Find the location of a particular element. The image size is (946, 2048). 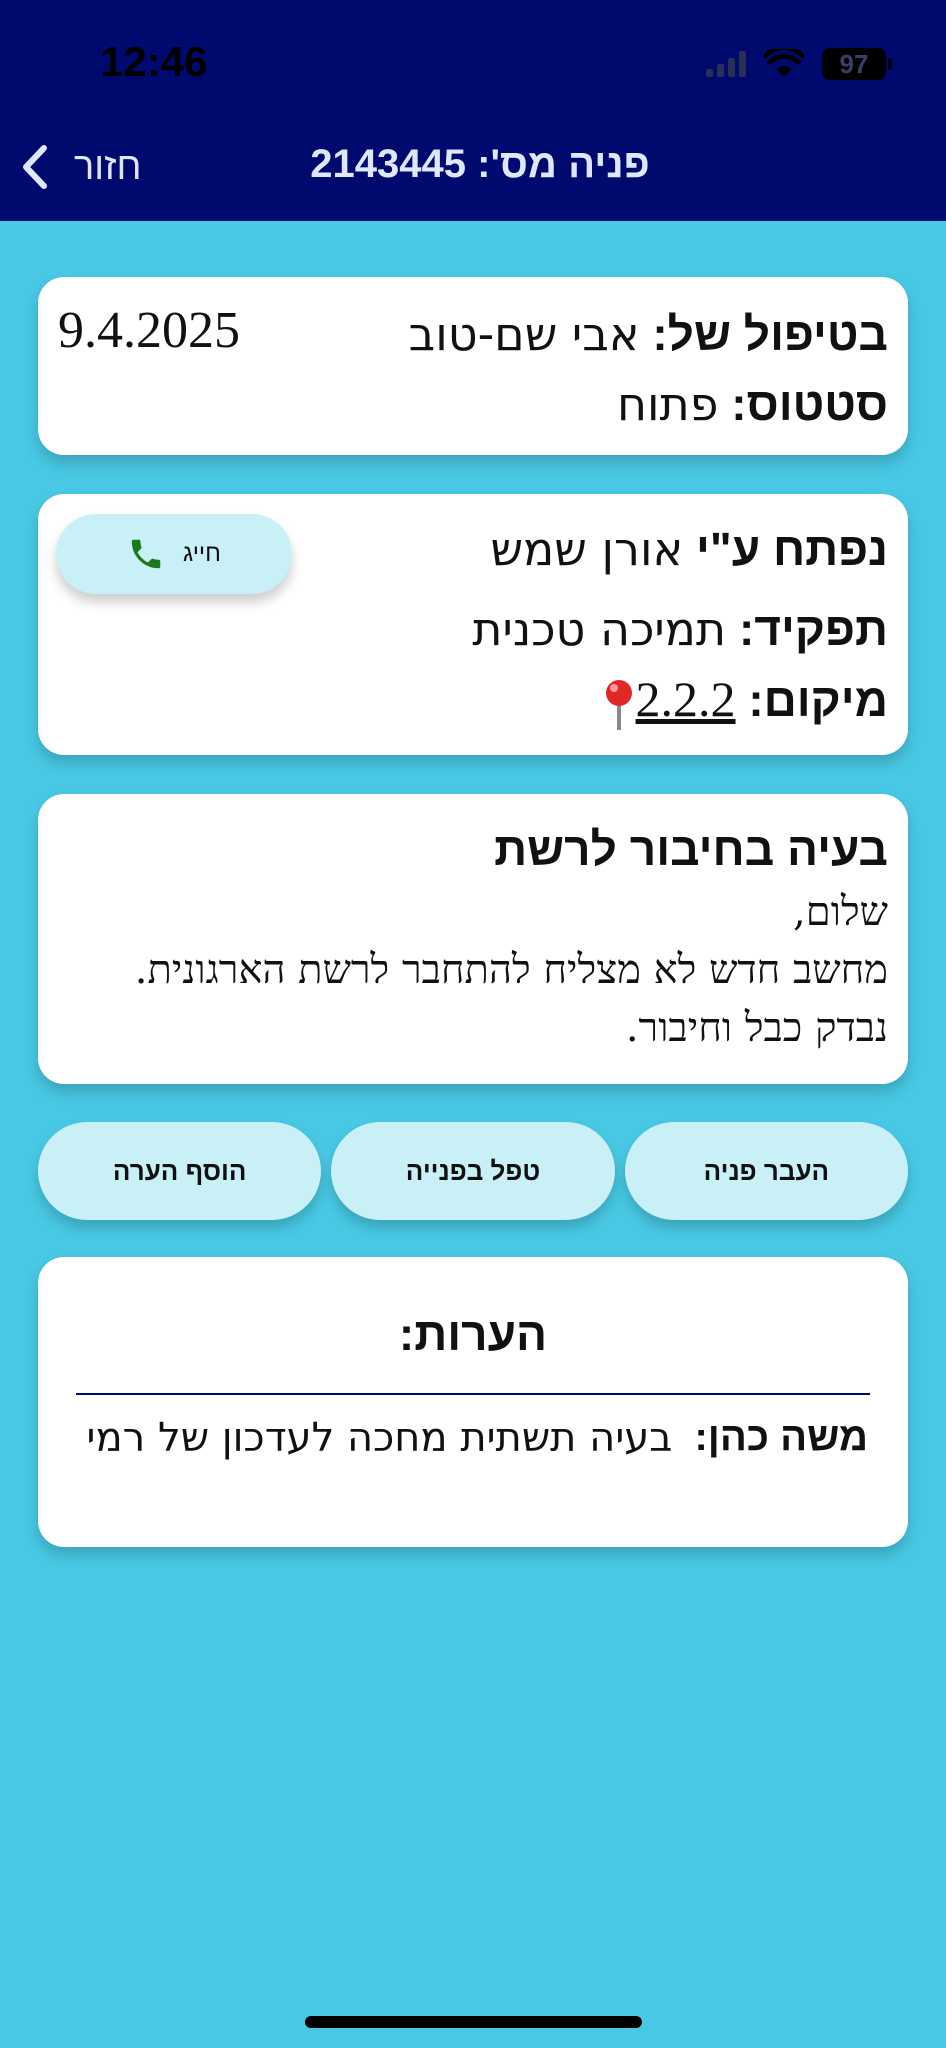

note-item: משה כהן: בעיה תשתית מחכה לעדכון של רמי is located at coordinates (477, 1438).